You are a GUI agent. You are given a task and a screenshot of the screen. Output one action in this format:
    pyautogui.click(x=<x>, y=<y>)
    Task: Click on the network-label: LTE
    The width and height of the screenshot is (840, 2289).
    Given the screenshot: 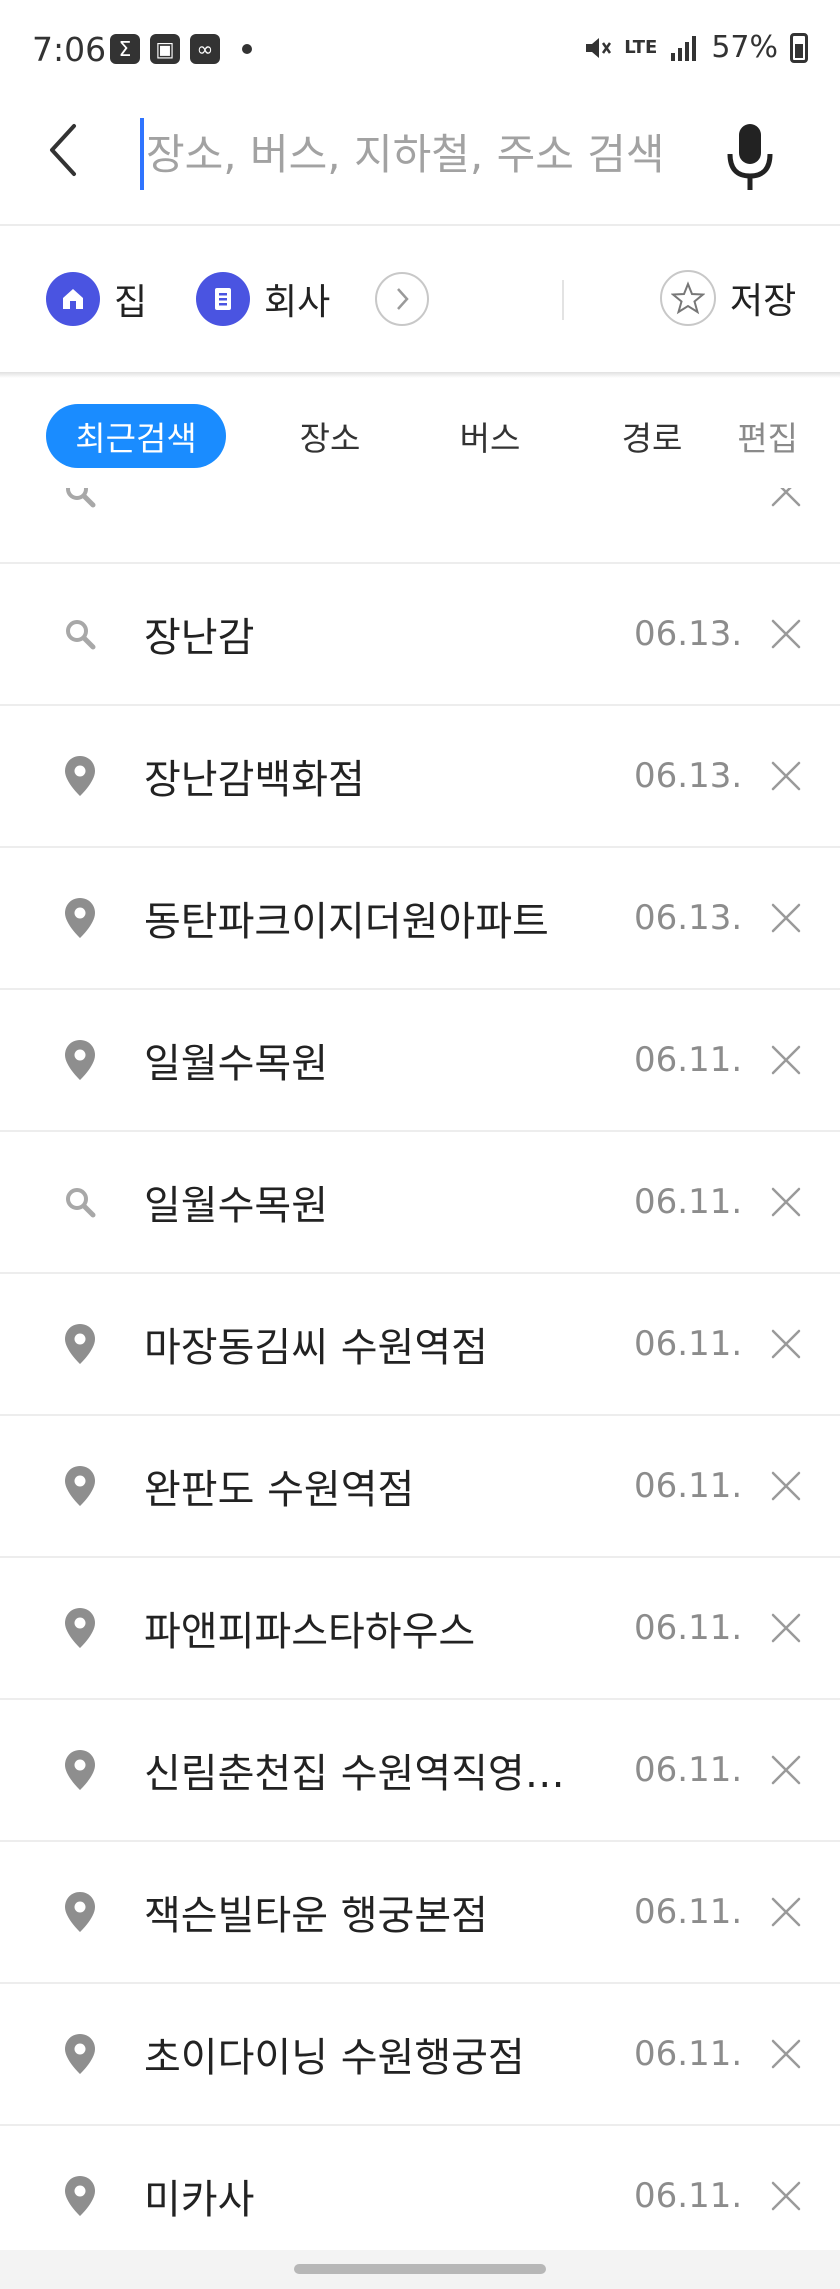 What is the action you would take?
    pyautogui.click(x=641, y=47)
    